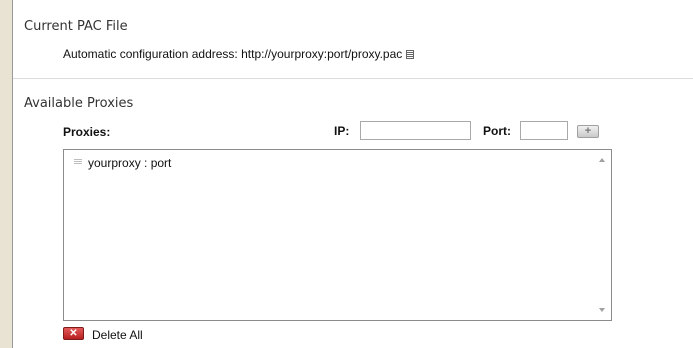 This screenshot has width=693, height=348. I want to click on available-proxies-title: Available Proxies, so click(79, 103).